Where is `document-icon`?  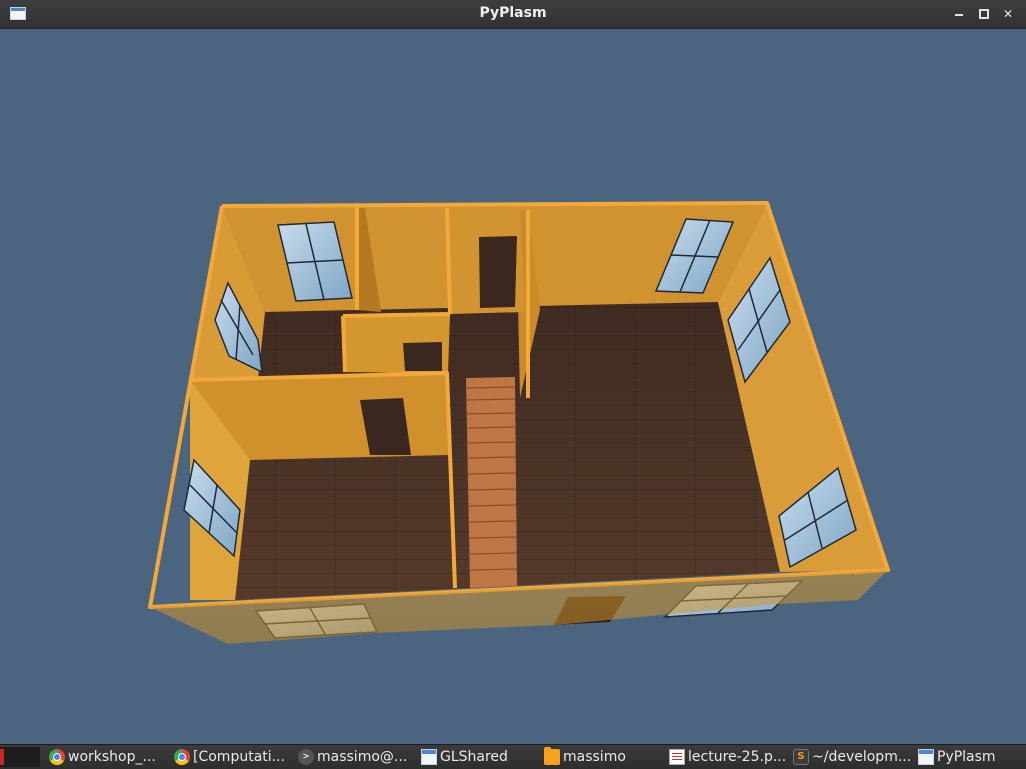 document-icon is located at coordinates (677, 757).